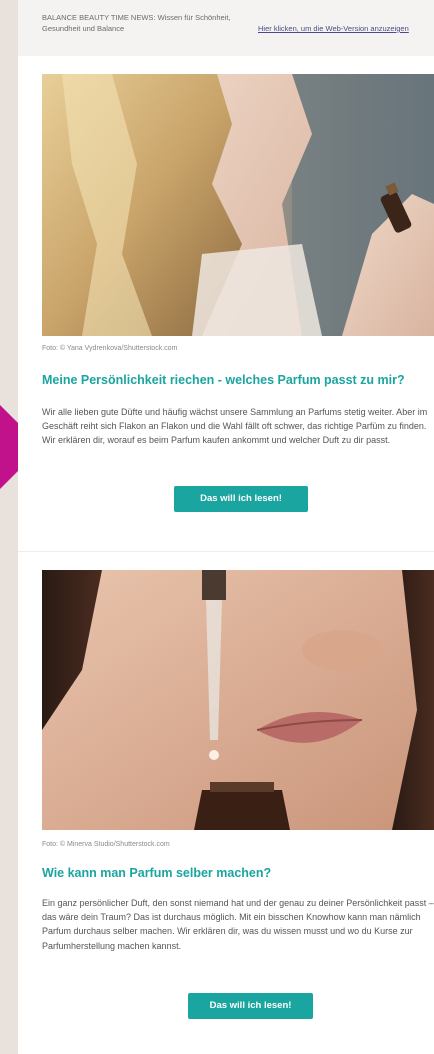  I want to click on article-2-headline: Wie kann man Parfum selber machen?, so click(156, 873).